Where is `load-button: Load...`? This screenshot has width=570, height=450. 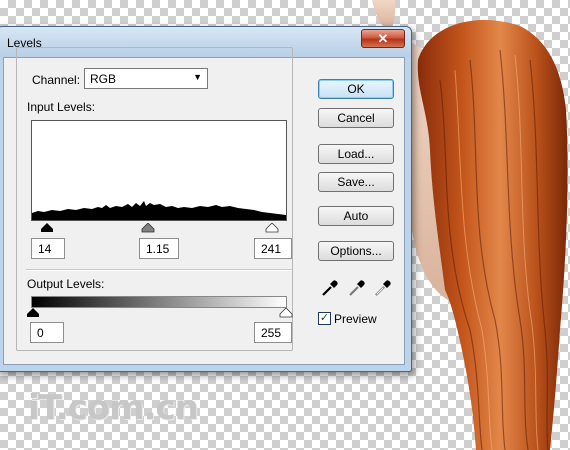 load-button: Load... is located at coordinates (356, 154).